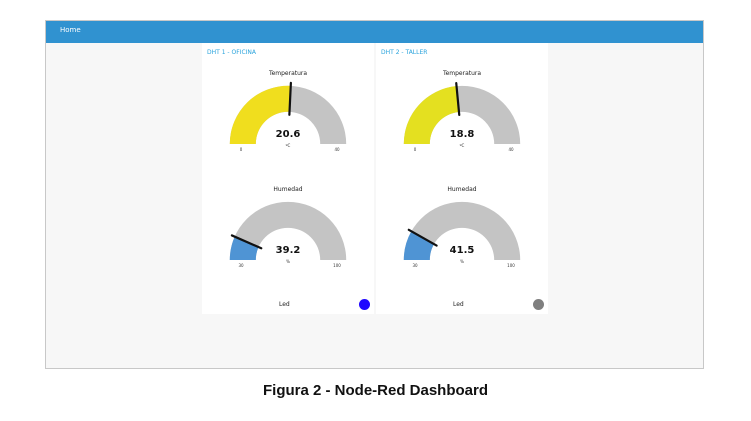  What do you see at coordinates (462, 134) in the screenshot?
I see `gauge-value: 18.8` at bounding box center [462, 134].